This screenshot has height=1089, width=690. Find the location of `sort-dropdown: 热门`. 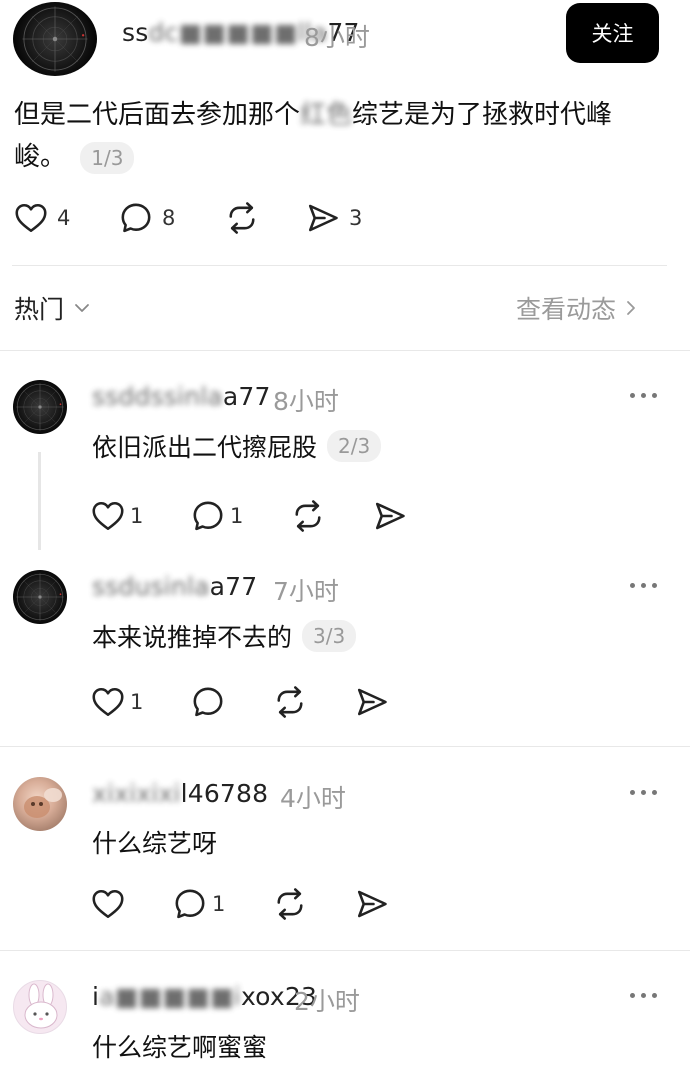

sort-dropdown: 热门 is located at coordinates (54, 308).